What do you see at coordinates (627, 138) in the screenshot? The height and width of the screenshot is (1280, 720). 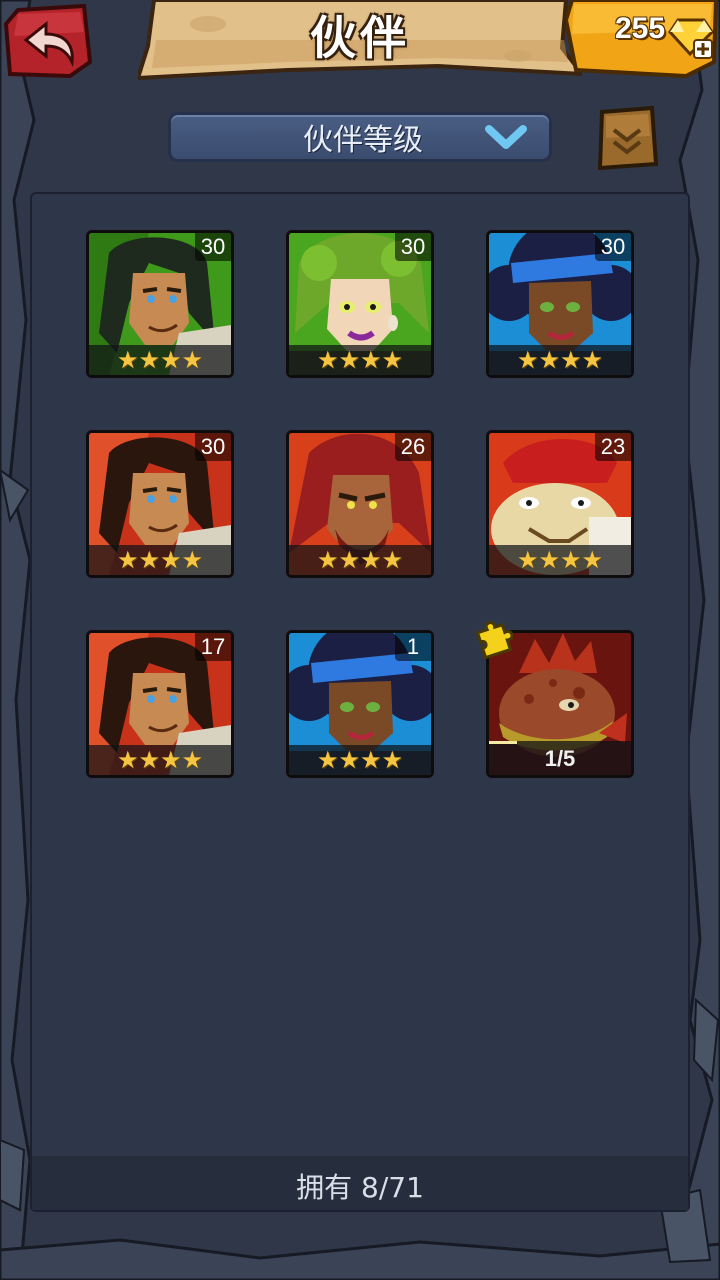 I see `collection-book-button` at bounding box center [627, 138].